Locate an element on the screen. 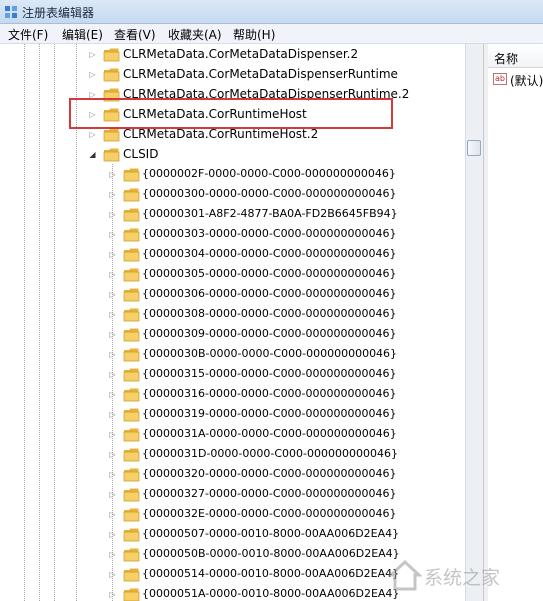 The height and width of the screenshot is (601, 543). key-label: {00000304-0000-0000-C000-000000000046} is located at coordinates (269, 253).